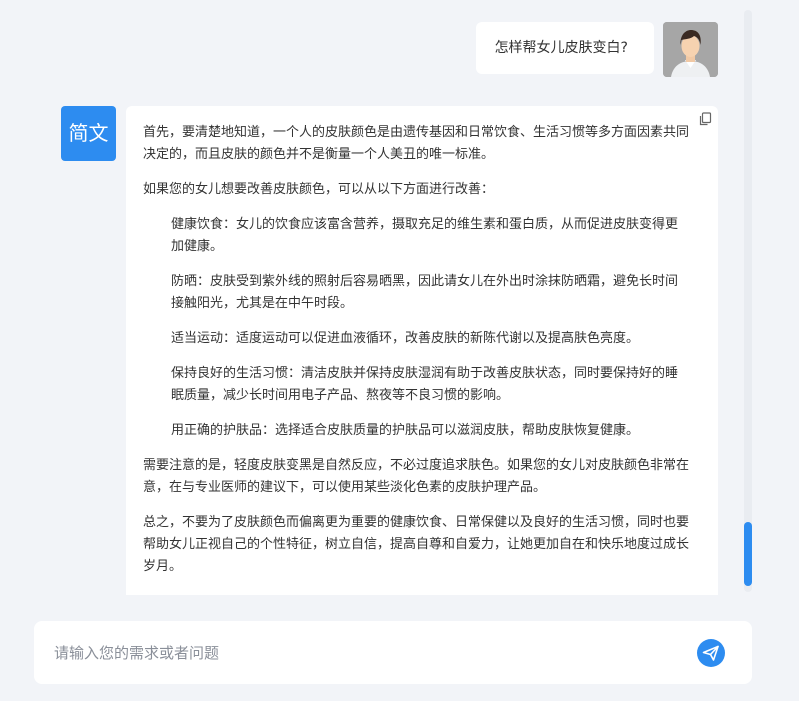 This screenshot has width=799, height=701. What do you see at coordinates (748, 554) in the screenshot?
I see `scrollbar-thumb` at bounding box center [748, 554].